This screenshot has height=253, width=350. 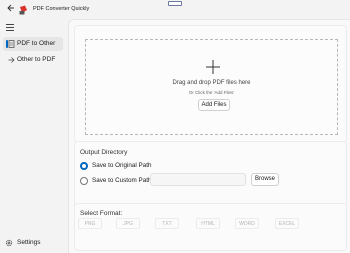 I want to click on sidebar-item-pdf-to-other: PDF to Other, so click(x=33, y=44).